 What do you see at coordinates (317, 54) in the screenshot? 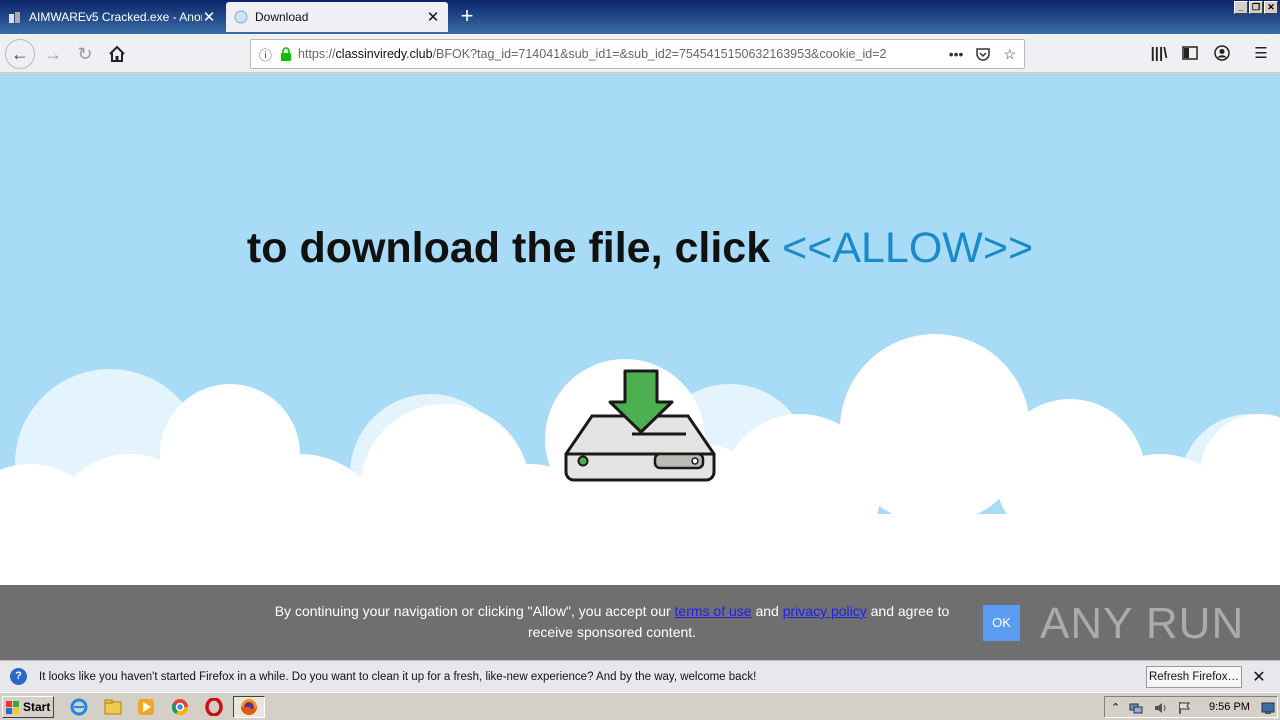
I see `url-prefix: https://` at bounding box center [317, 54].